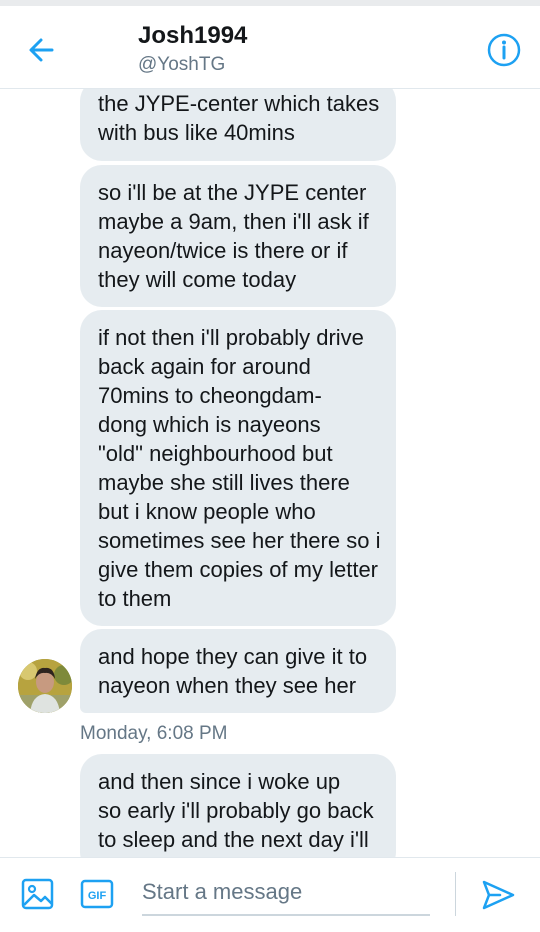 Image resolution: width=540 pixels, height=932 pixels. I want to click on message-line: to sleep and the next day i'll, so click(233, 839).